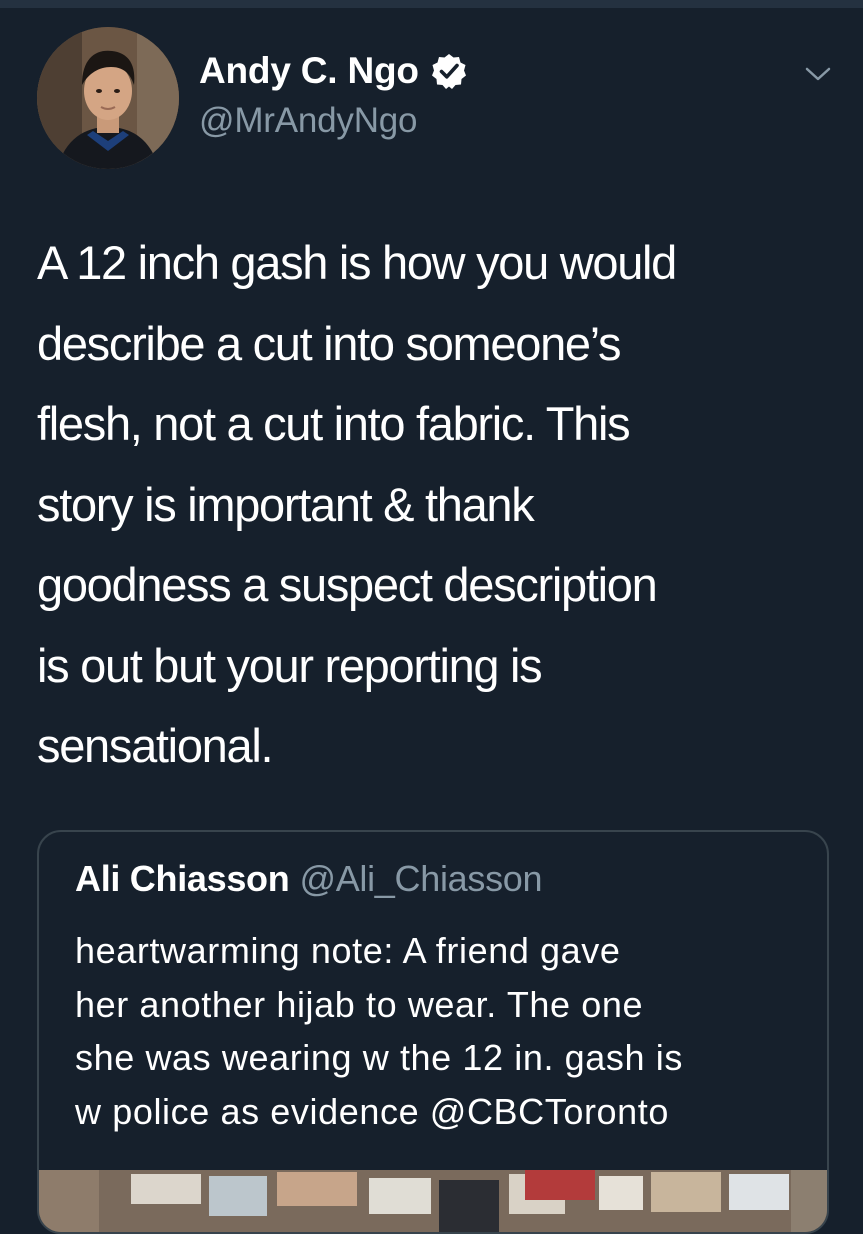  Describe the element at coordinates (433, 1201) in the screenshot. I see `quoted-tweet-media-image` at that location.